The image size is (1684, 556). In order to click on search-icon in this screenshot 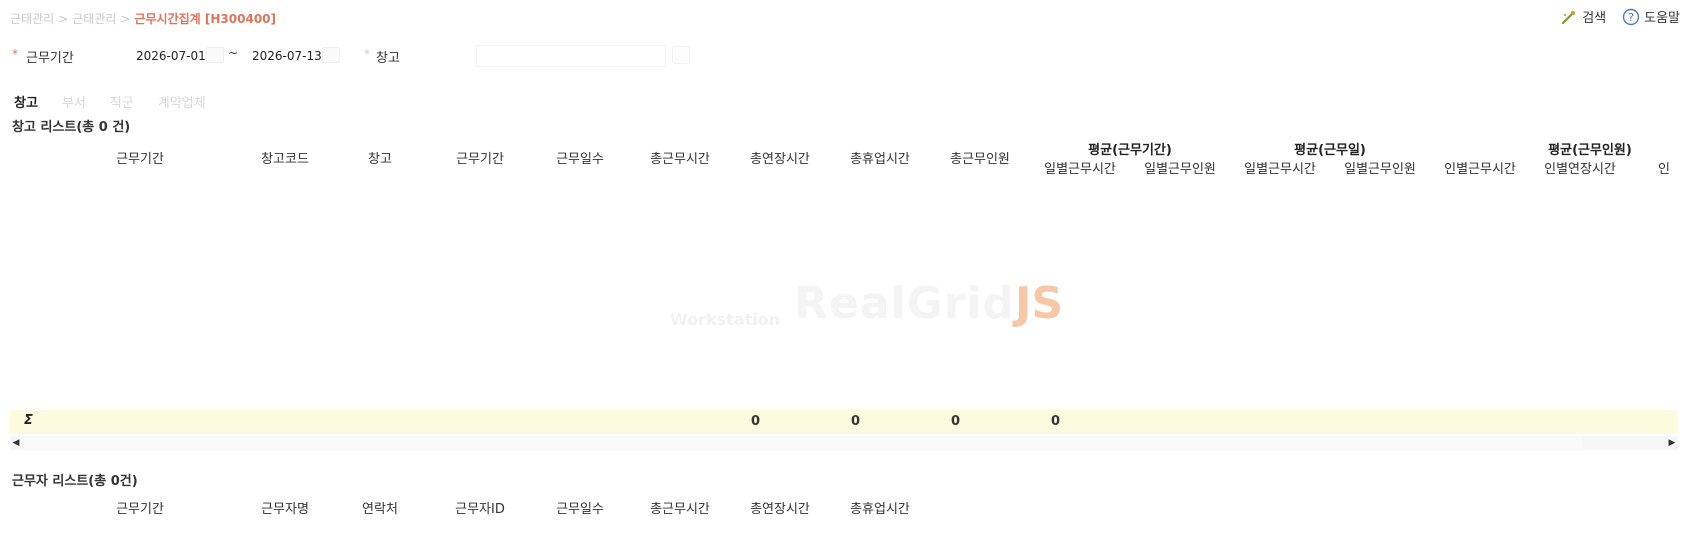, I will do `click(1569, 17)`.